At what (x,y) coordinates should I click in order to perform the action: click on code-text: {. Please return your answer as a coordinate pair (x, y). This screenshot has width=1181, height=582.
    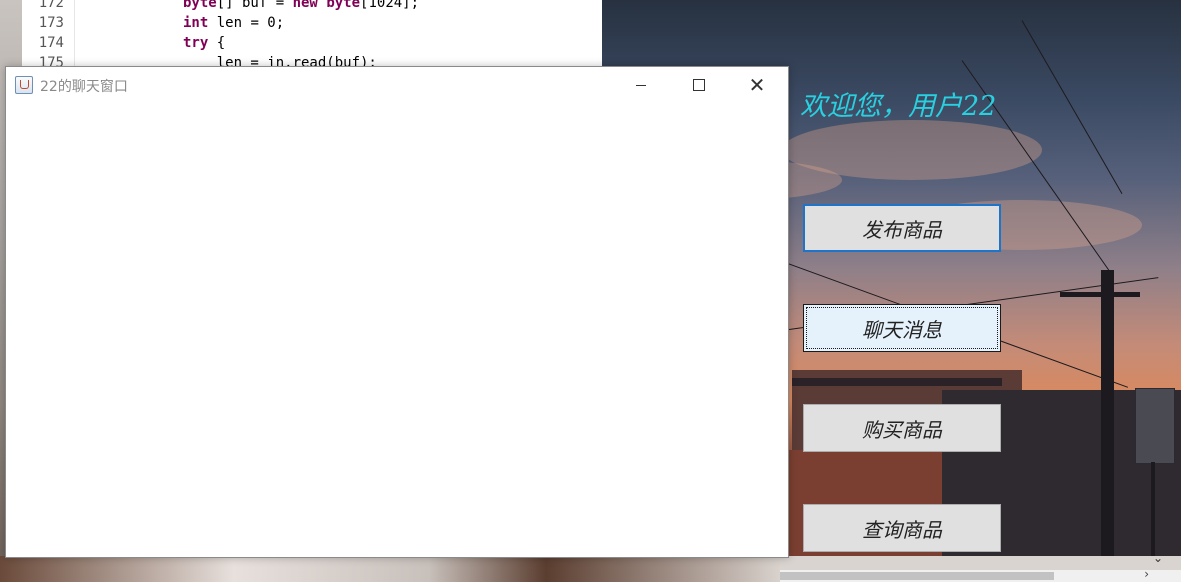
    Looking at the image, I should click on (217, 43).